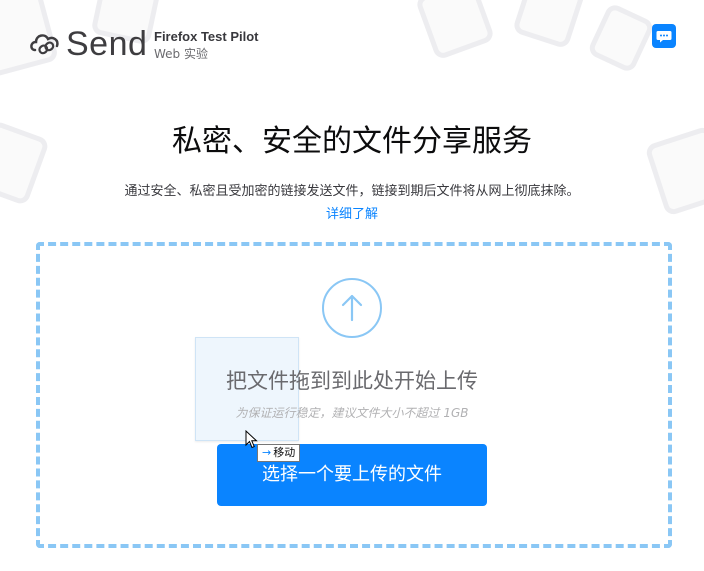  Describe the element at coordinates (352, 191) in the screenshot. I see `page-description: 通过安全、私密且受加密的链接发送文件，链接到期后文件将从网上彻底抹除。` at that location.